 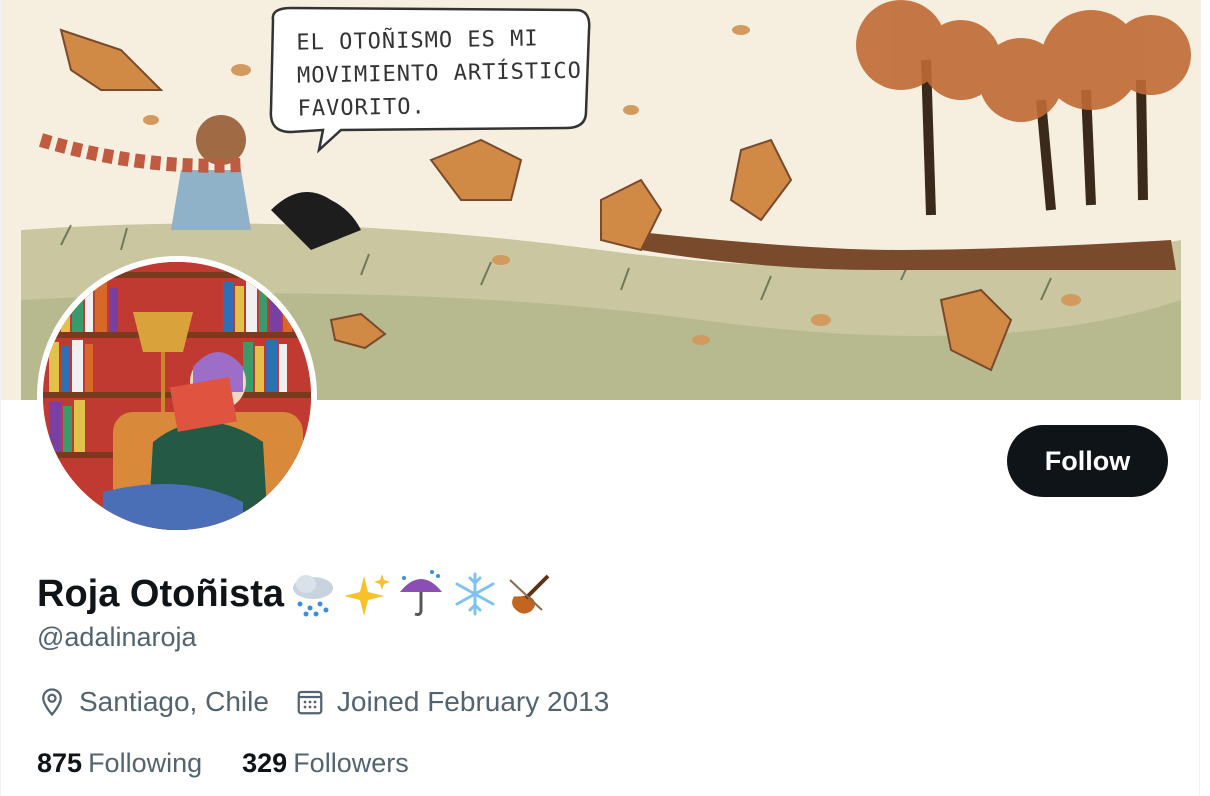 I want to click on display-name-row: Roja Otoñista, so click(x=296, y=594).